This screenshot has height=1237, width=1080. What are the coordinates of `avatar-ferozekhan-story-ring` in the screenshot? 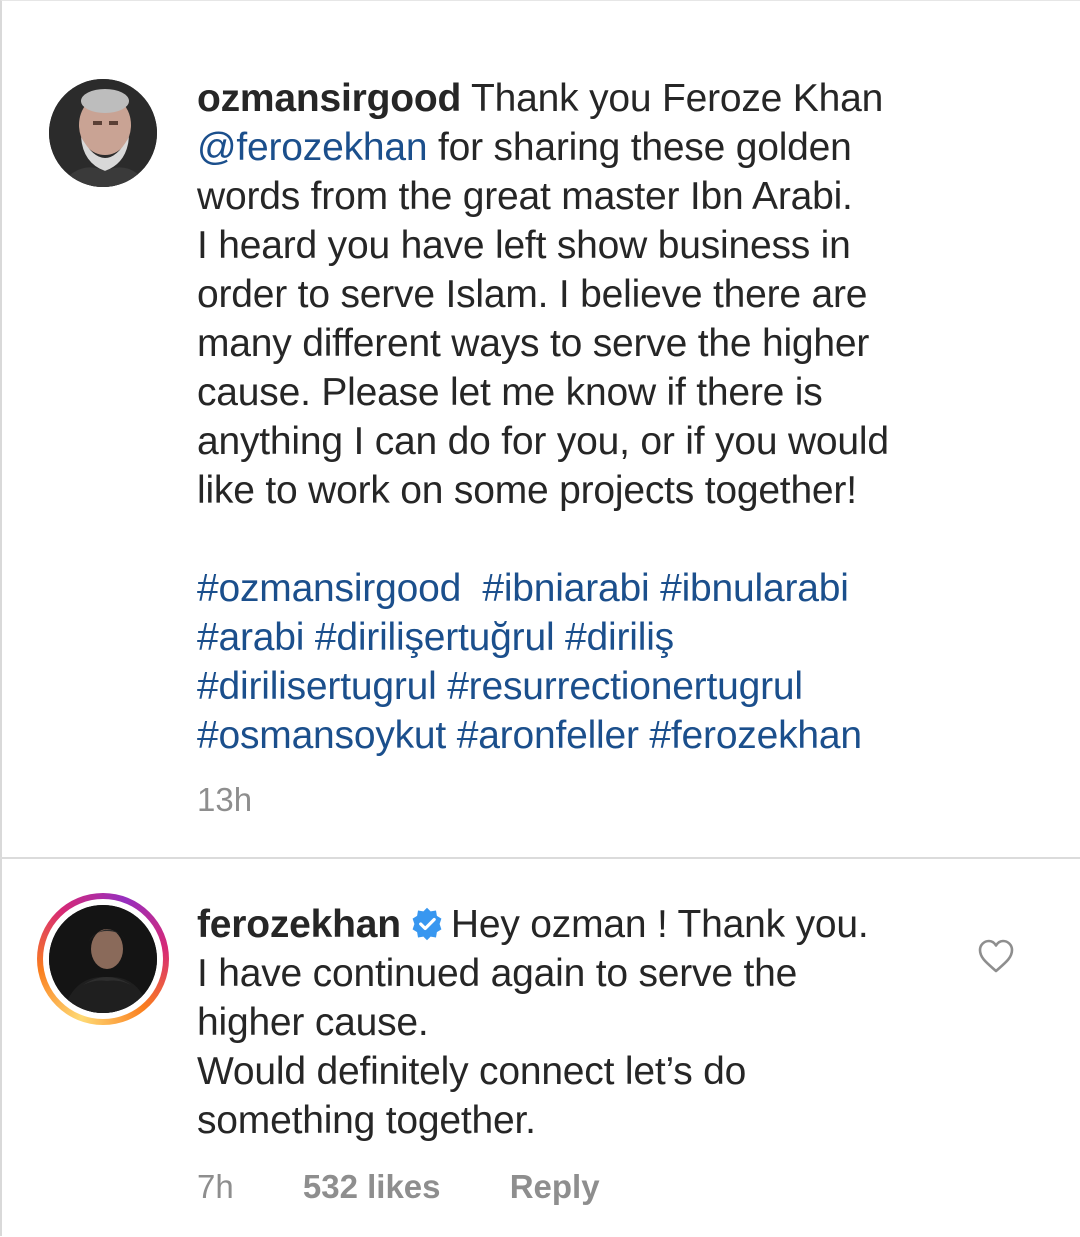 It's located at (103, 959).